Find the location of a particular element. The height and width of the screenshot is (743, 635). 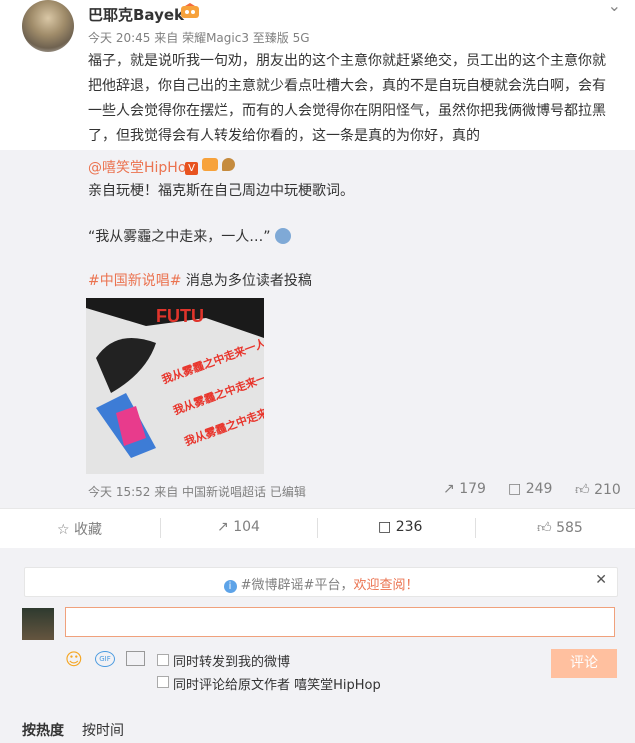

repost-badges: V is located at coordinates (210, 166).